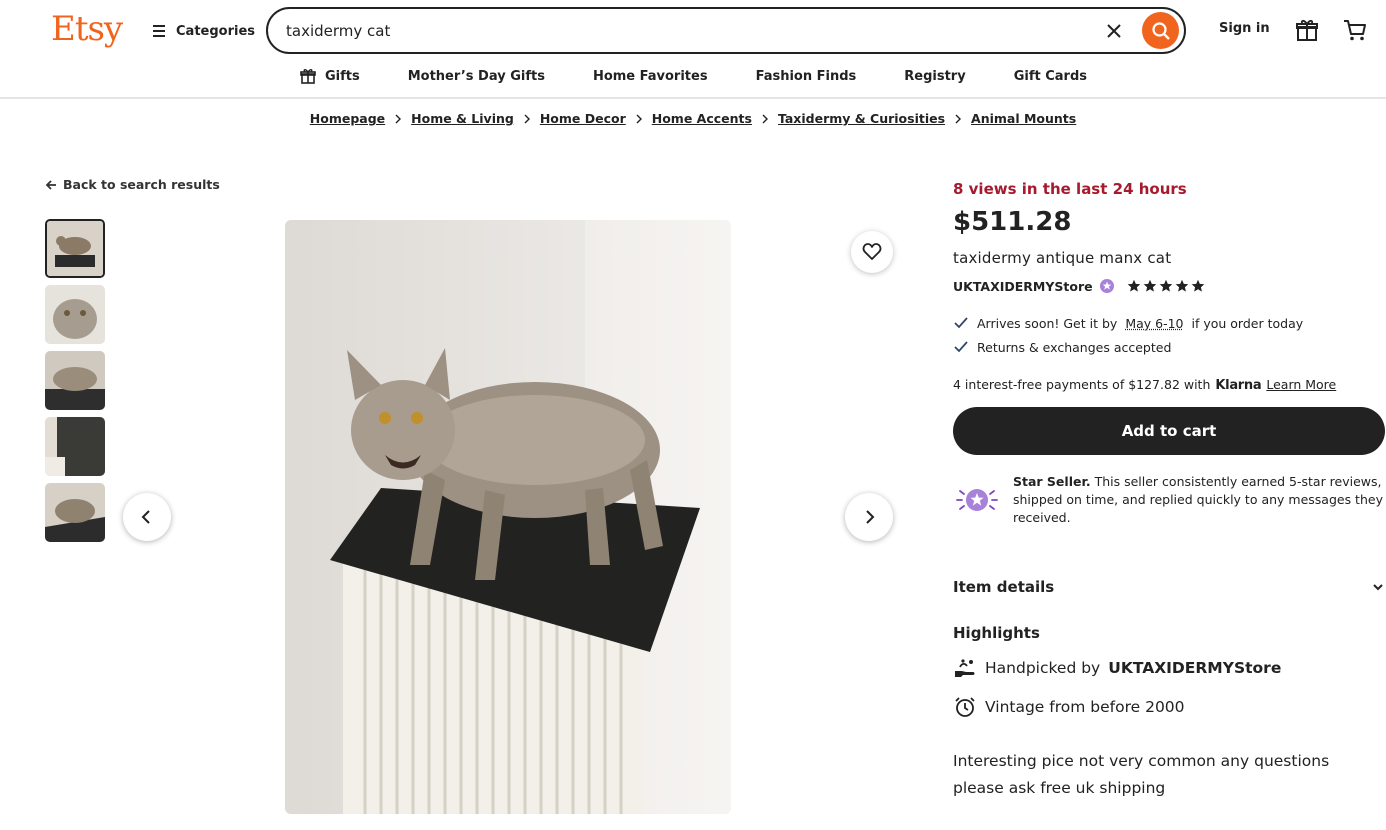 The width and height of the screenshot is (1386, 830). I want to click on back-to-search-link: Back to search results, so click(132, 184).